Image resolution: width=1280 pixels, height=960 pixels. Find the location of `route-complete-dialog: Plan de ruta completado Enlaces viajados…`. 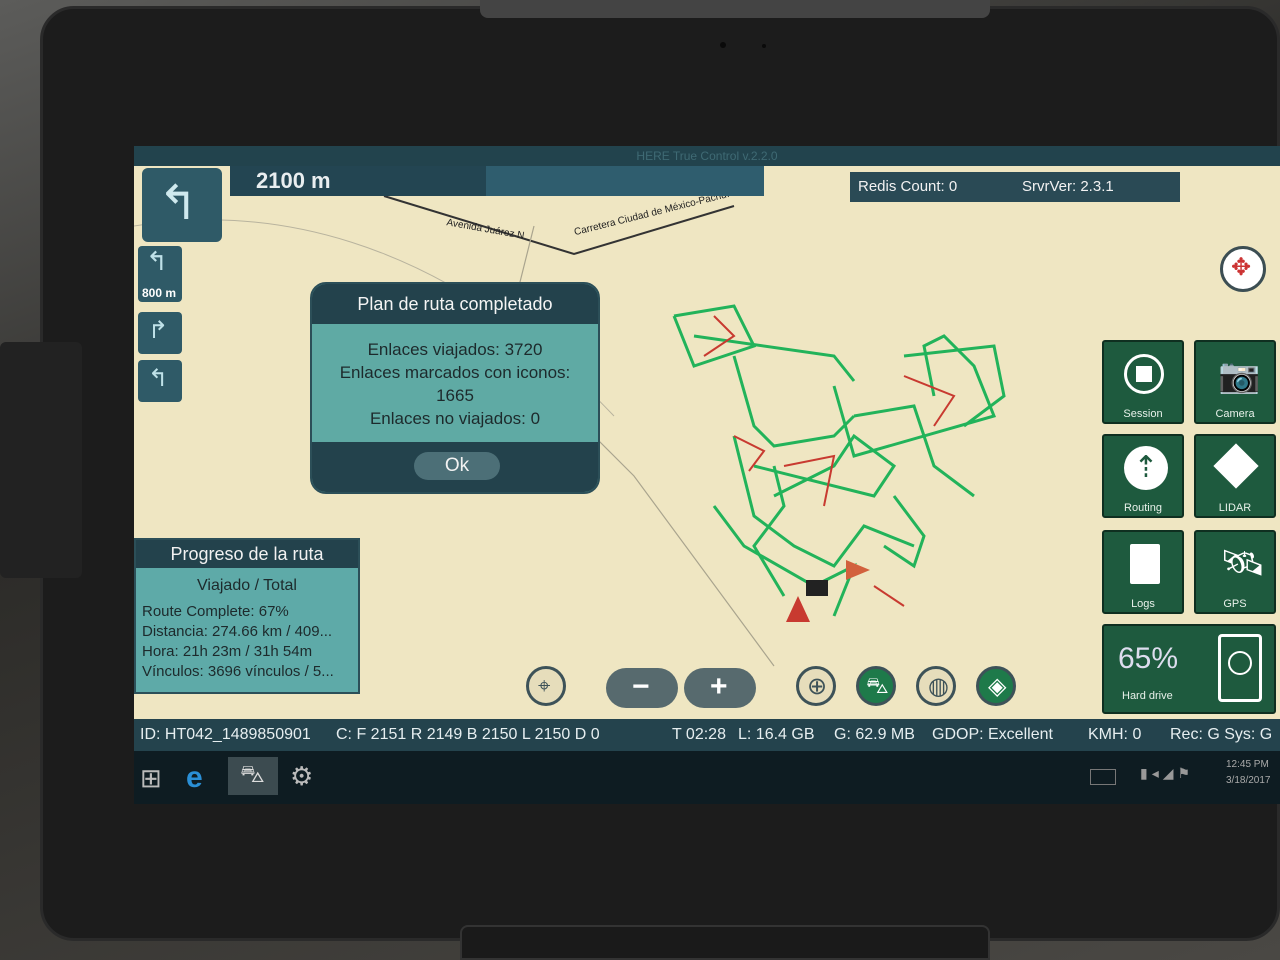

route-complete-dialog: Plan de ruta completado Enlaces viajados… is located at coordinates (455, 388).